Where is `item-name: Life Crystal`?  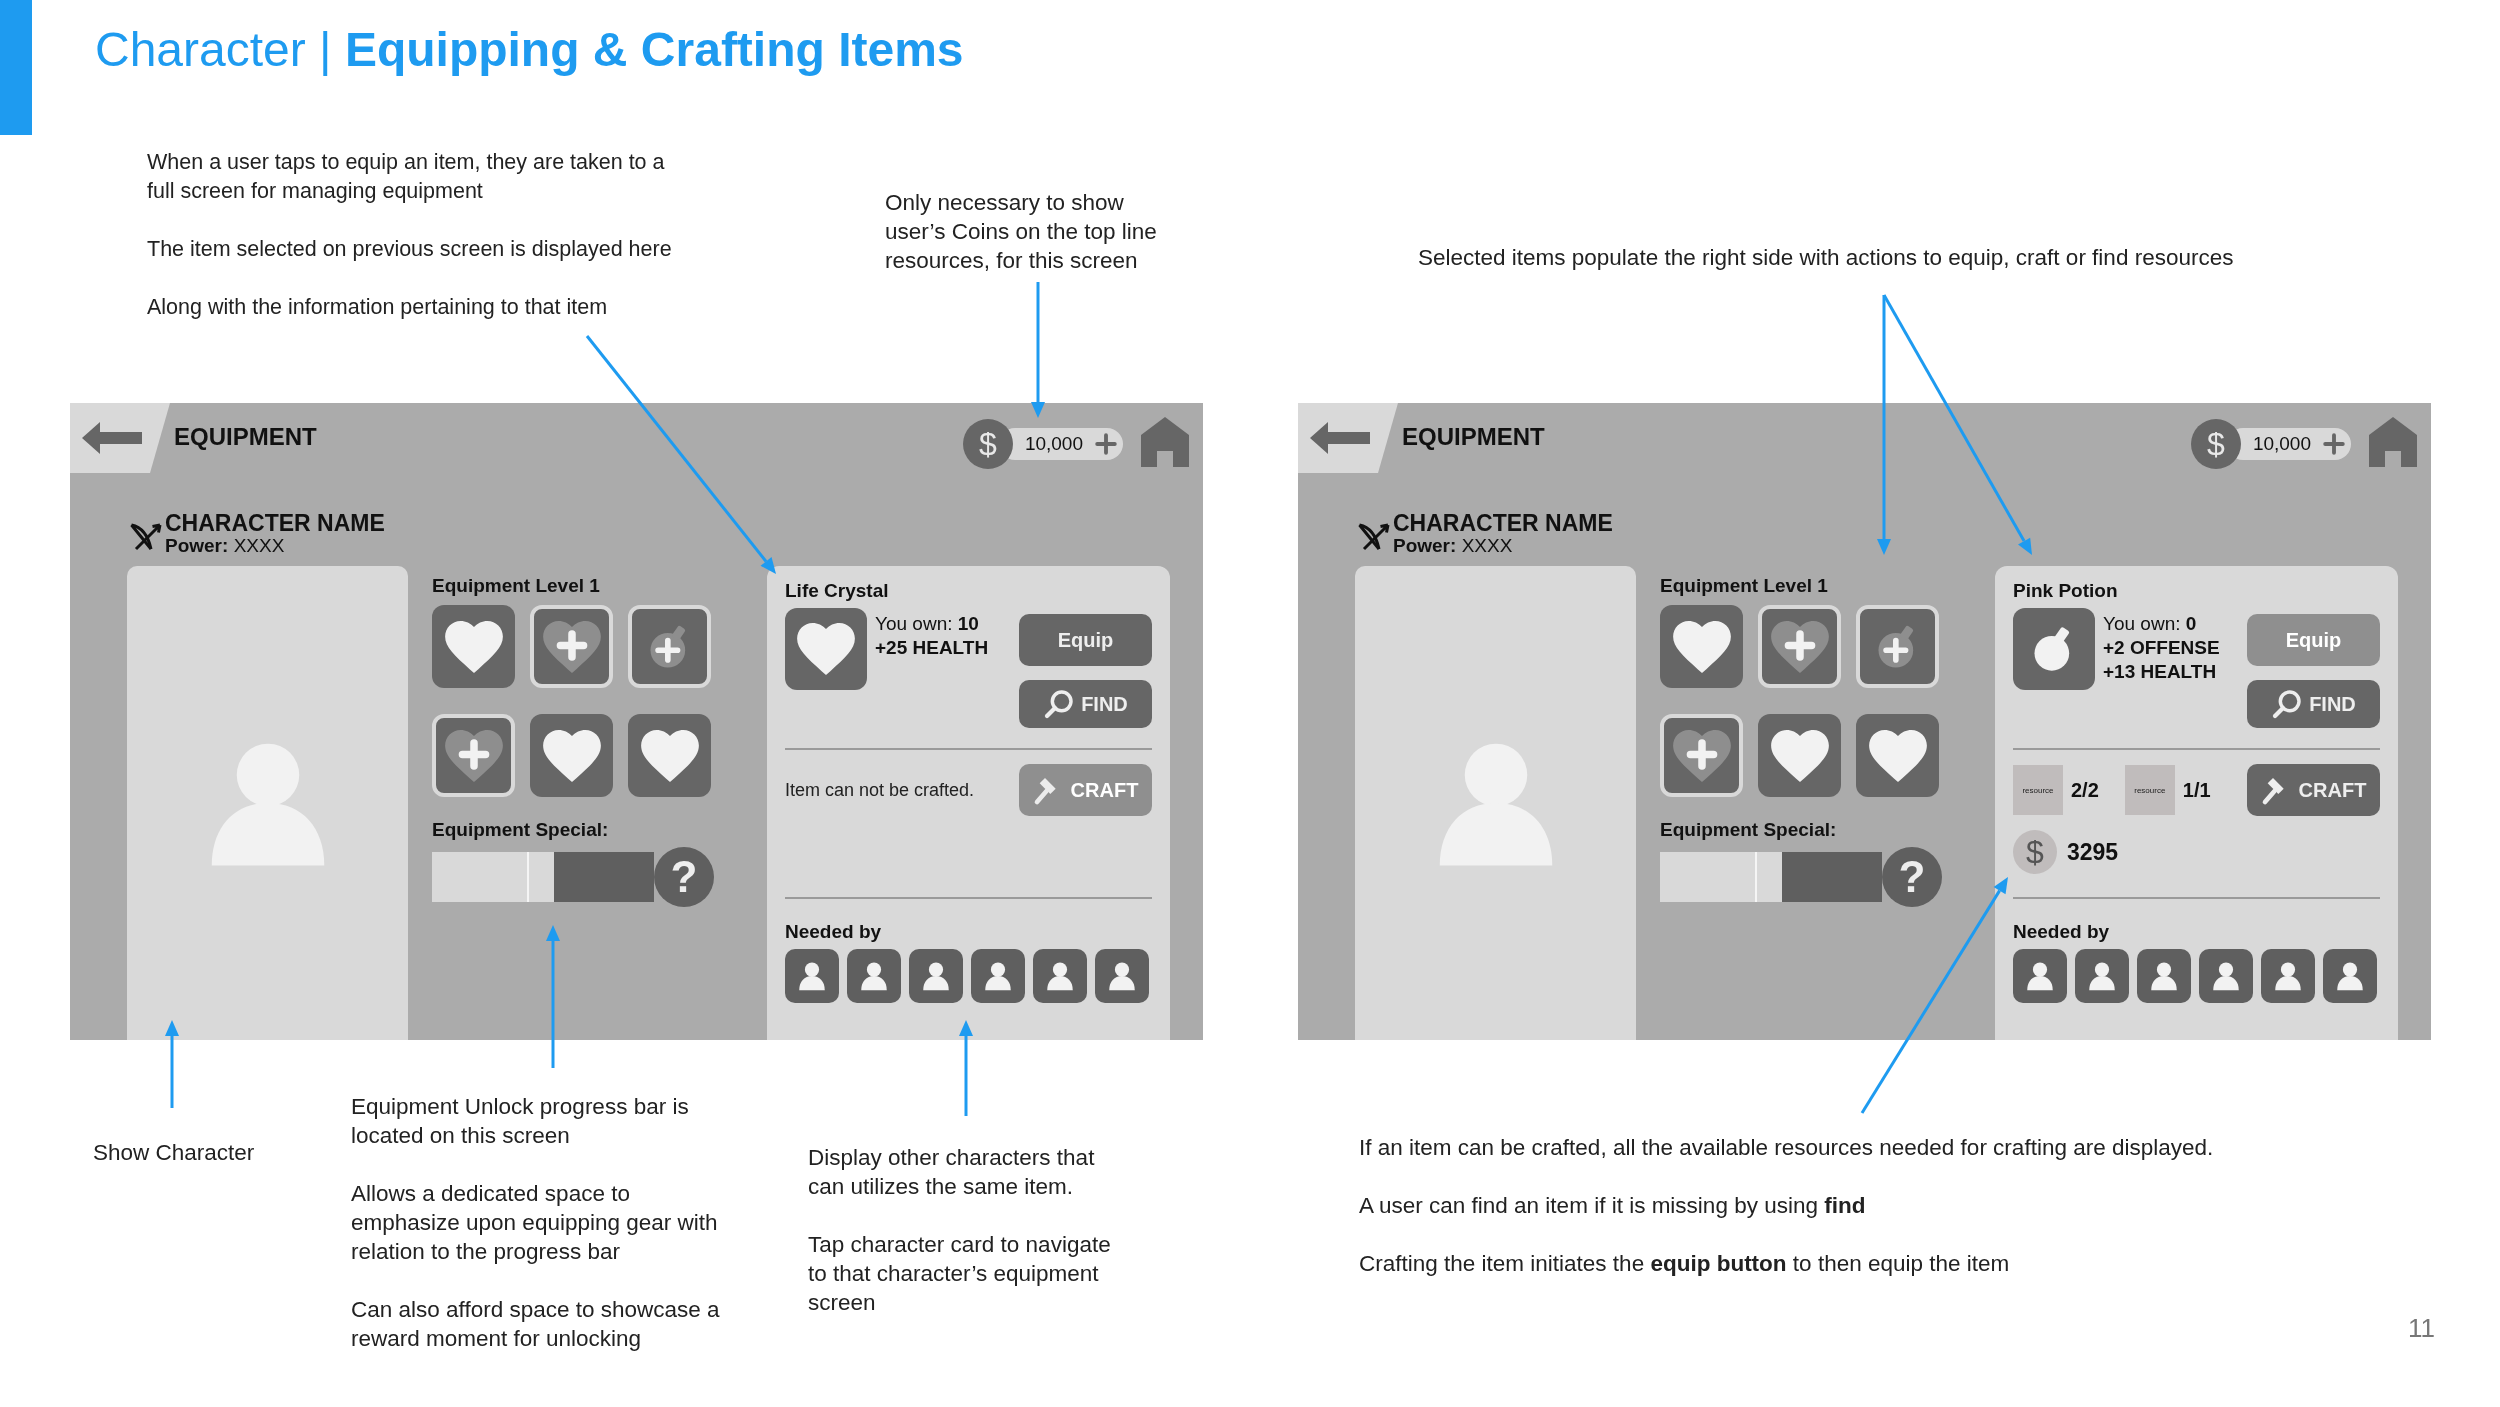 item-name: Life Crystal is located at coordinates (837, 591).